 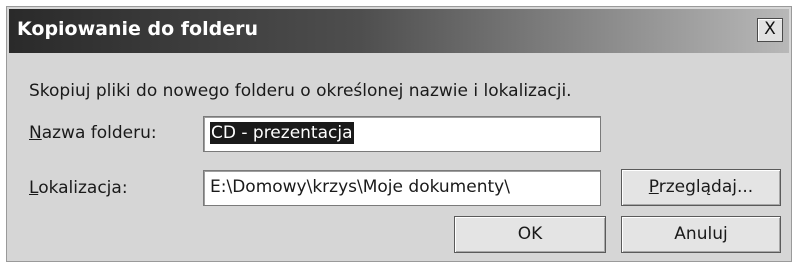 I want to click on cancel-button: Anuluj, so click(x=701, y=234).